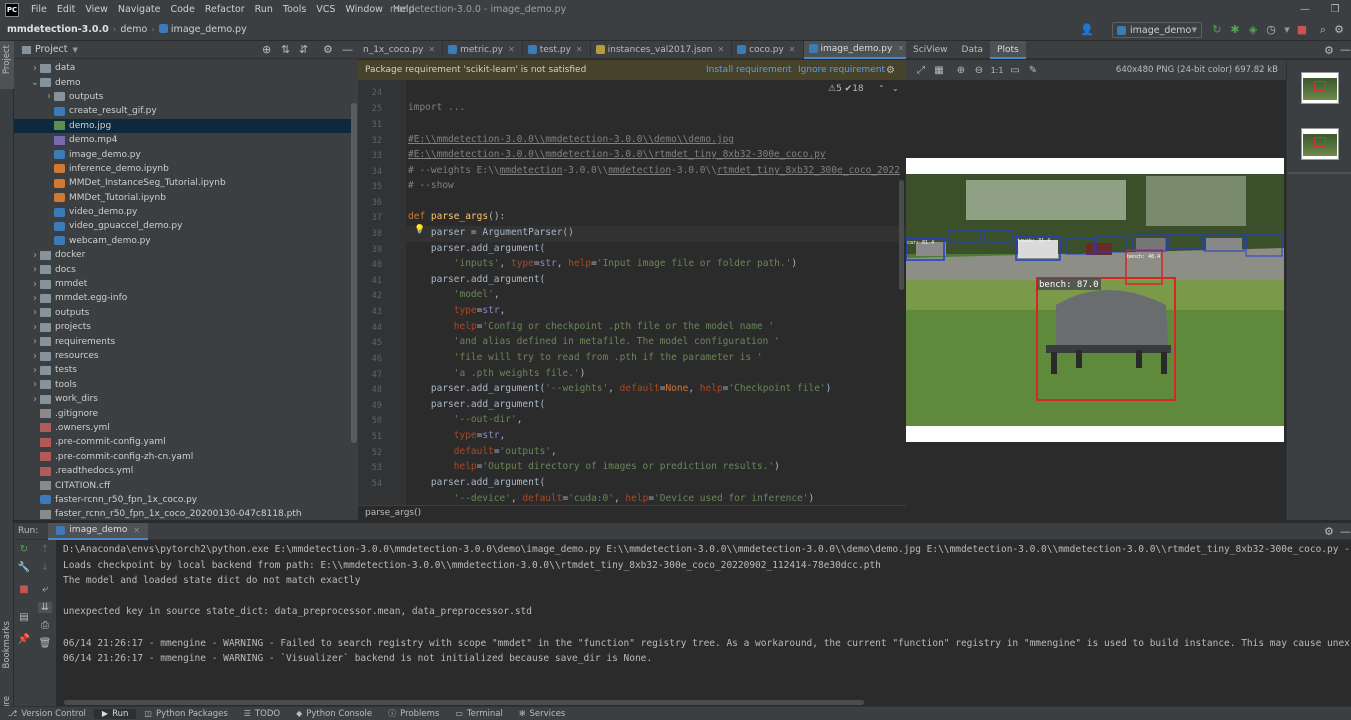 The image size is (1351, 720). Describe the element at coordinates (45, 607) in the screenshot. I see `scroll-to-end-icon: ⇊` at that location.